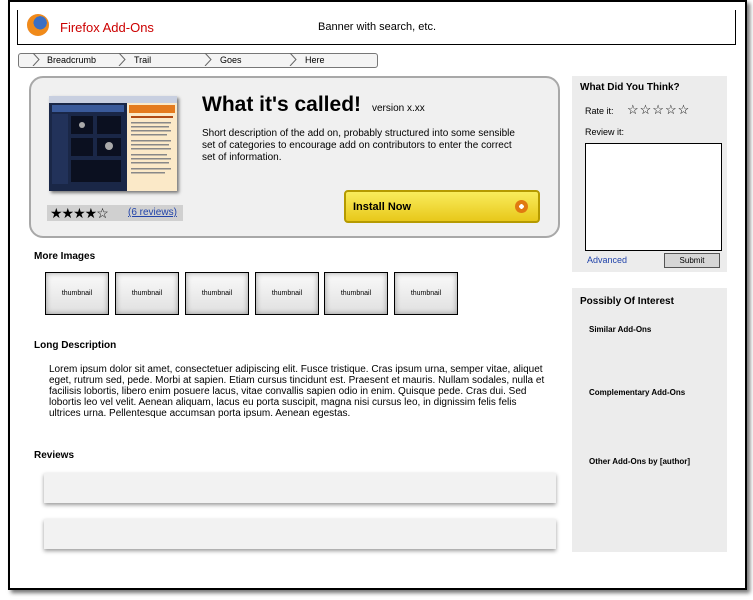 This screenshot has width=753, height=600. I want to click on breadcrumb-item: Trail, so click(135, 60).